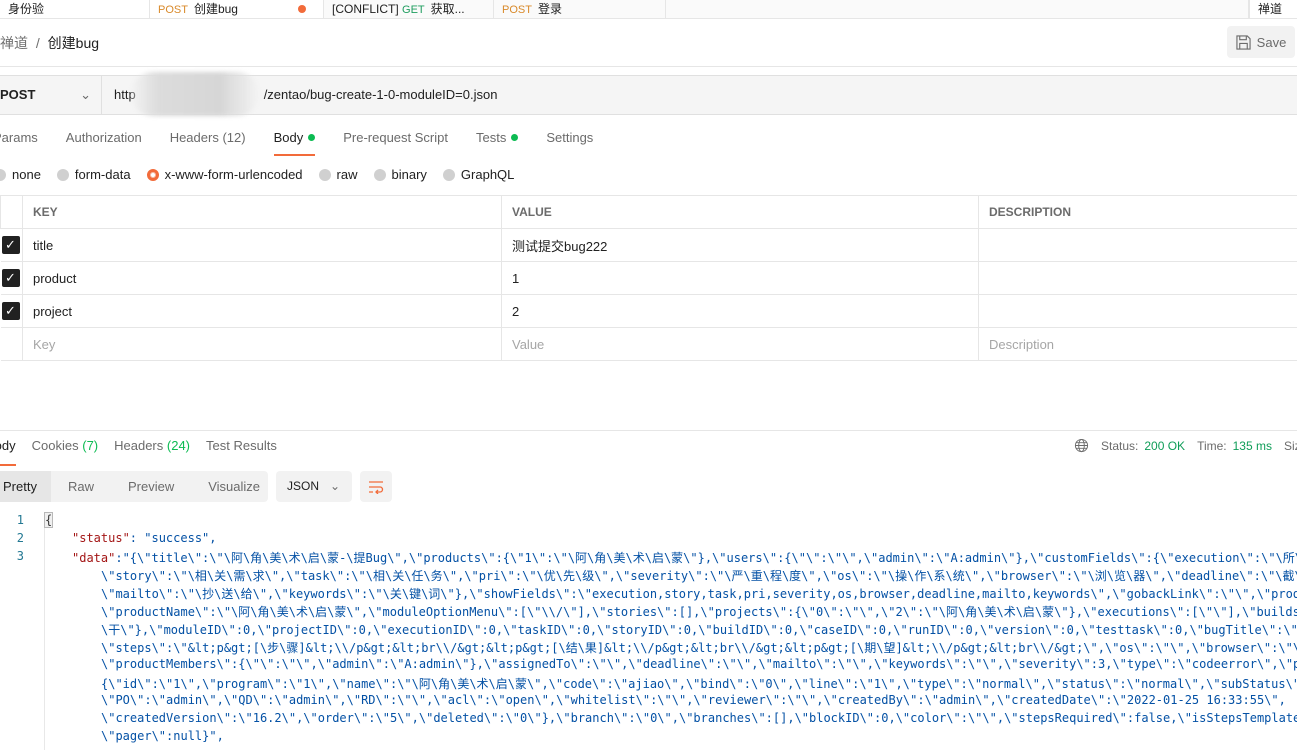  What do you see at coordinates (400, 174) in the screenshot?
I see `radio-binary: binary` at bounding box center [400, 174].